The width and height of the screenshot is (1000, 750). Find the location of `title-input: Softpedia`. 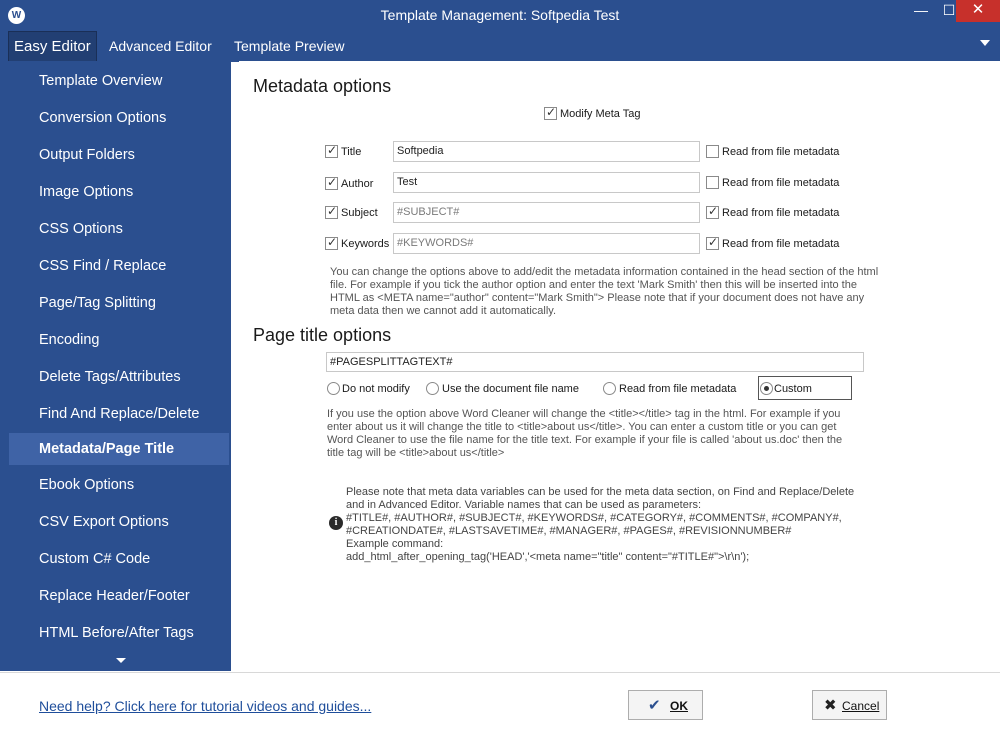

title-input: Softpedia is located at coordinates (546, 151).